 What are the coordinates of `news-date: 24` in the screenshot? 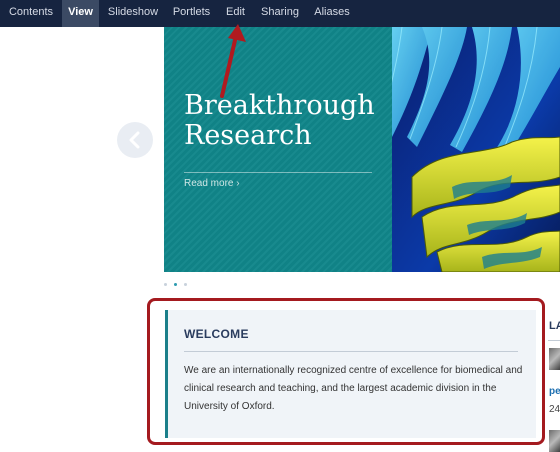 It's located at (554, 409).